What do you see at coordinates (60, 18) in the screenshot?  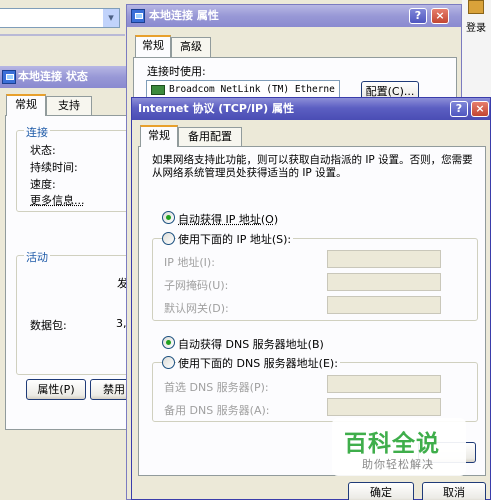 I see `address-dropdown: ▾` at bounding box center [60, 18].